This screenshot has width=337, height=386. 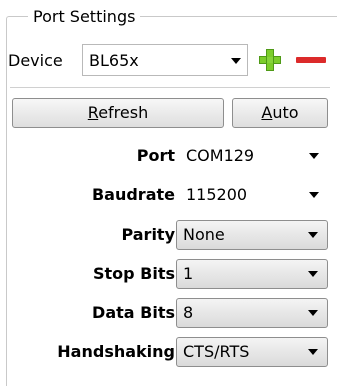 What do you see at coordinates (252, 274) in the screenshot?
I see `stop-bits-combobox: 1` at bounding box center [252, 274].